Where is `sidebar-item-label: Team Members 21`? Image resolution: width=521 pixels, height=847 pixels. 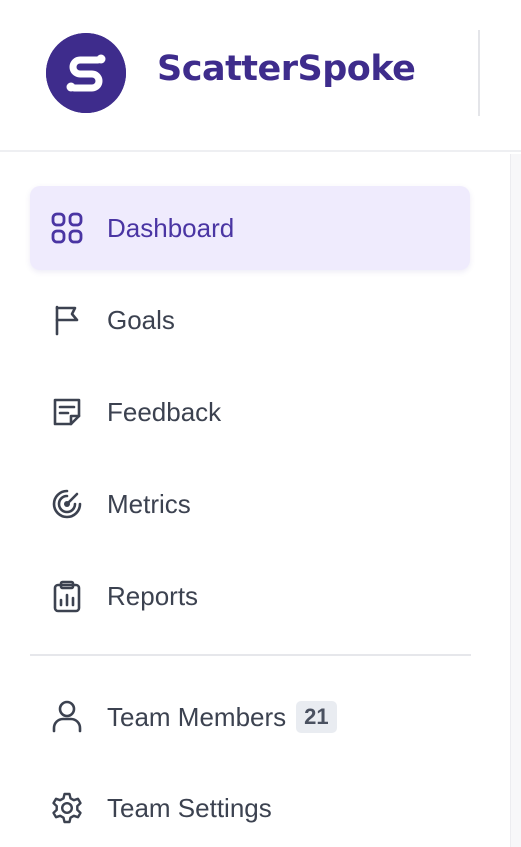 sidebar-item-label: Team Members 21 is located at coordinates (222, 717).